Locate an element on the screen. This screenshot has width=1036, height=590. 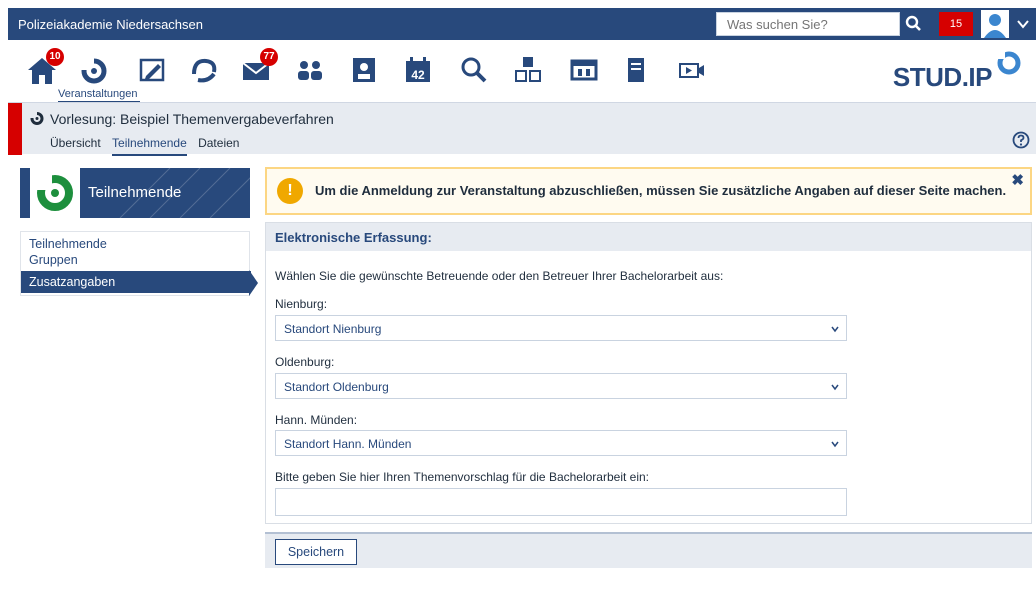
label-nienburg: Nienburg: is located at coordinates (301, 304).